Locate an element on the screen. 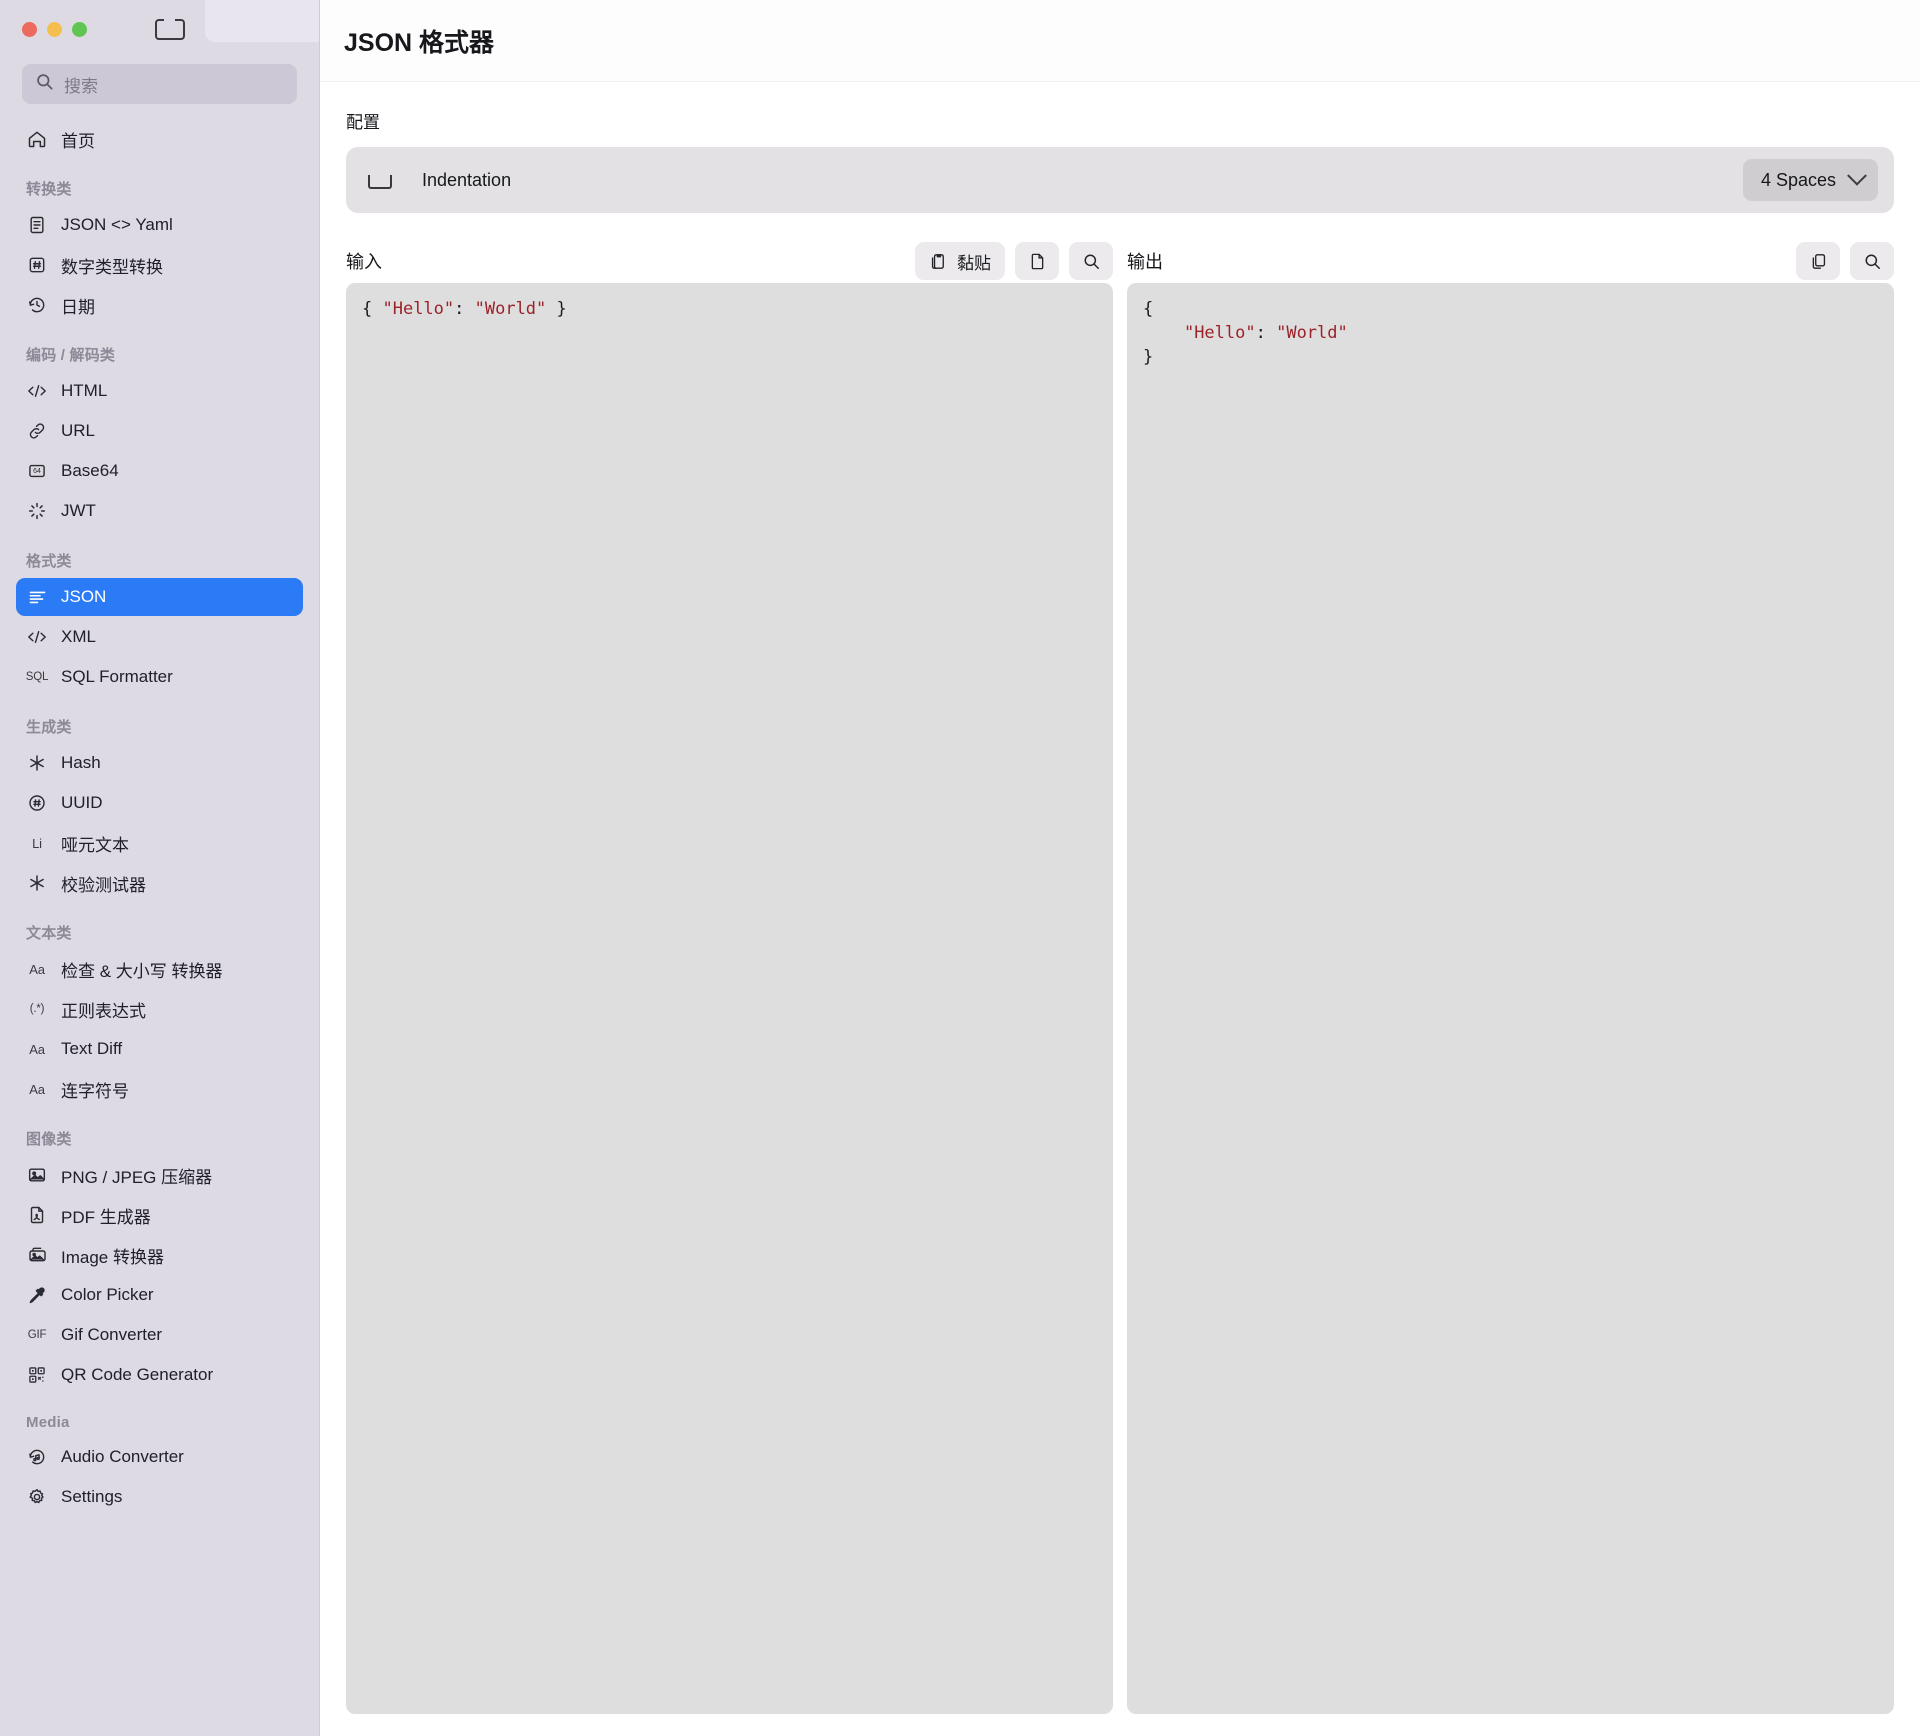  sidebar-item-label: 哑元文本 is located at coordinates (95, 845).